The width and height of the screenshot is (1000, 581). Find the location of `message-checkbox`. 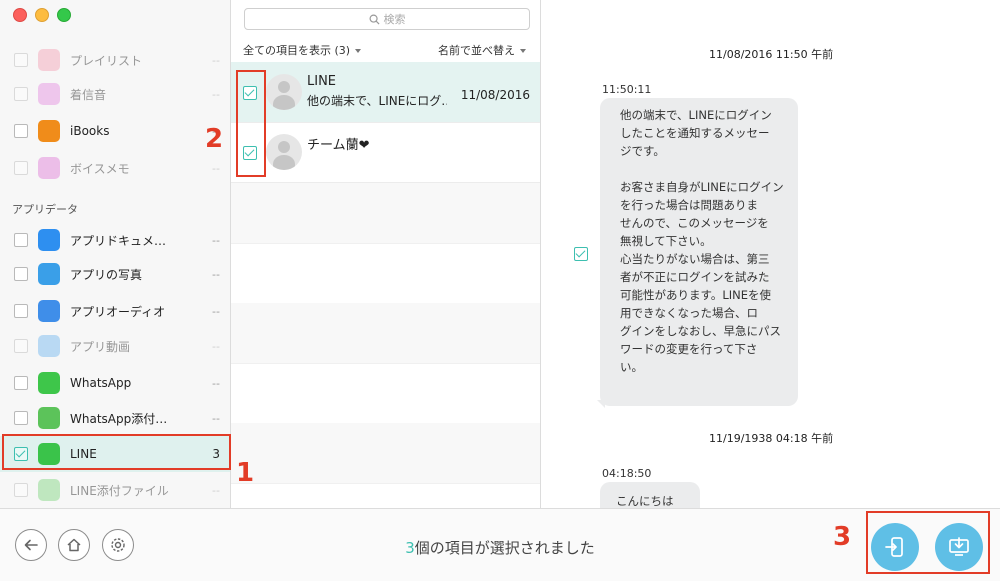

message-checkbox is located at coordinates (581, 254).